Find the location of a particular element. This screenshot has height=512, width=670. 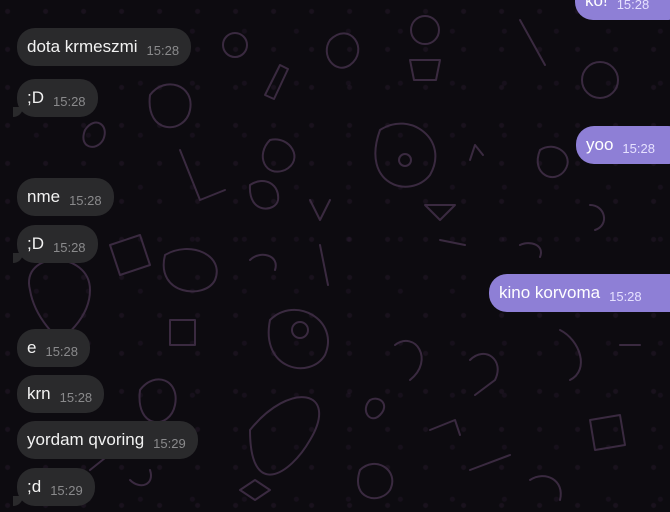

message-text: yordam qvoring is located at coordinates (86, 439).